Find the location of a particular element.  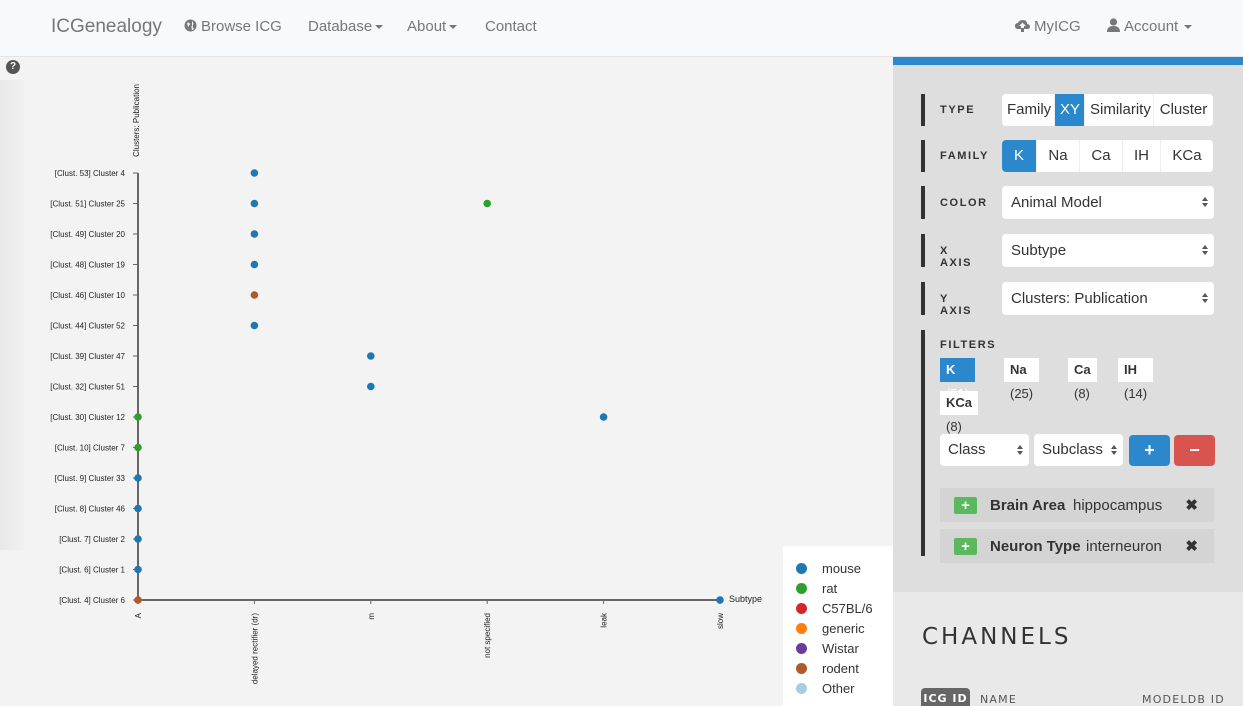

legend-item-generic: generic is located at coordinates (838, 628).